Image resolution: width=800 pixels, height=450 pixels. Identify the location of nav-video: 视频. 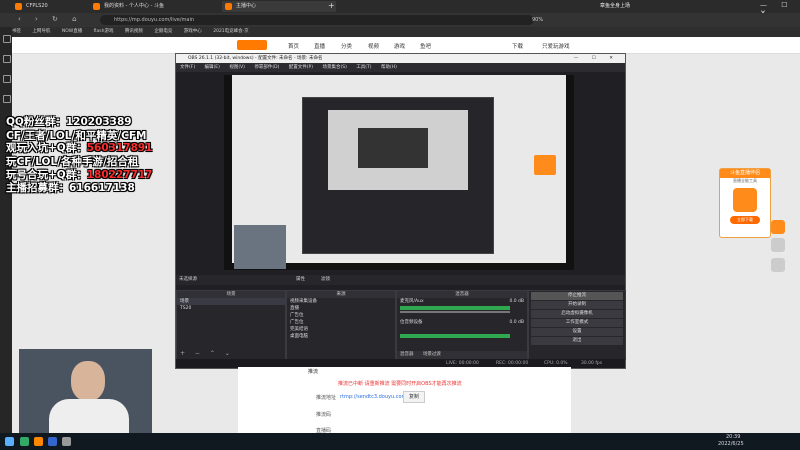
(373, 46).